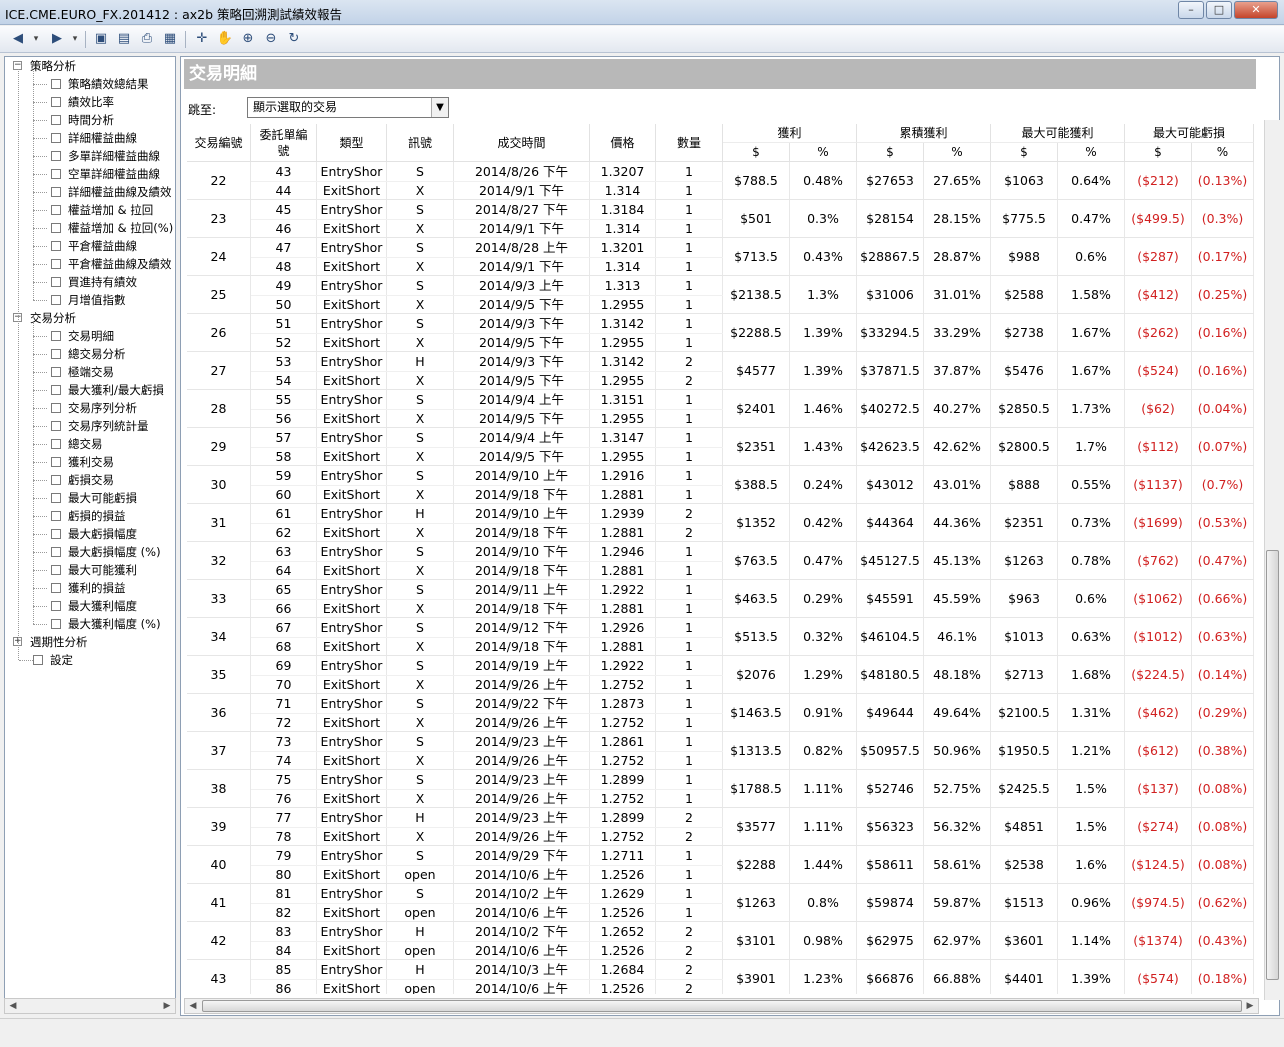  What do you see at coordinates (97, 516) in the screenshot?
I see `tree-item-label: 虧損的損益` at bounding box center [97, 516].